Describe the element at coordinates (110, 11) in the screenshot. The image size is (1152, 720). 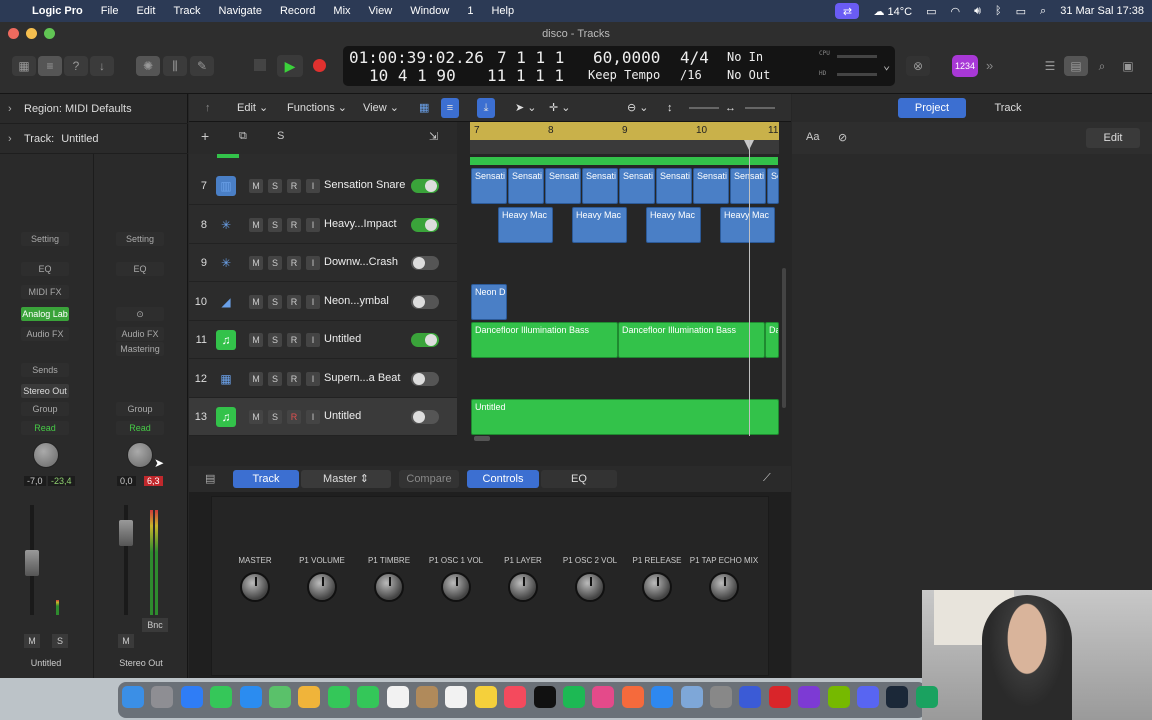
I see `menu-file: File` at that location.